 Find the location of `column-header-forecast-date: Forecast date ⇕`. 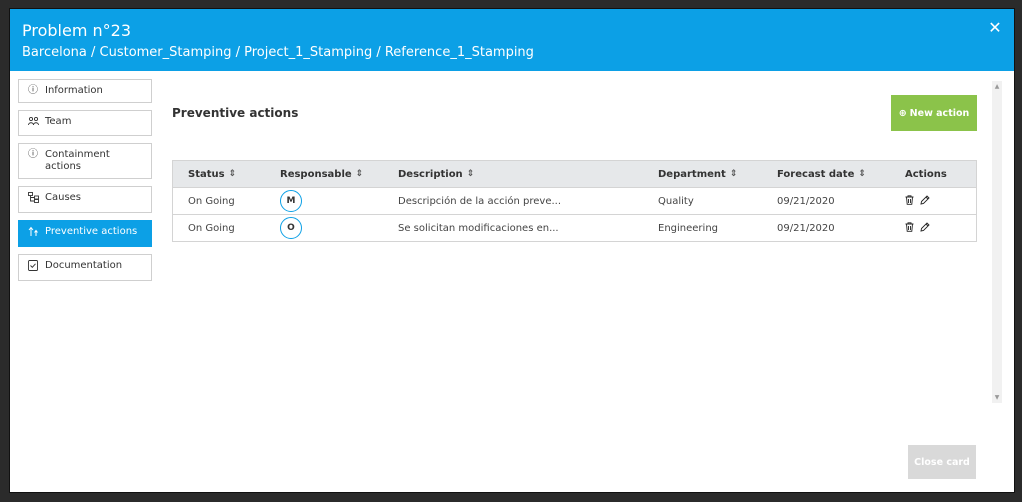

column-header-forecast-date: Forecast date ⇕ is located at coordinates (826, 174).